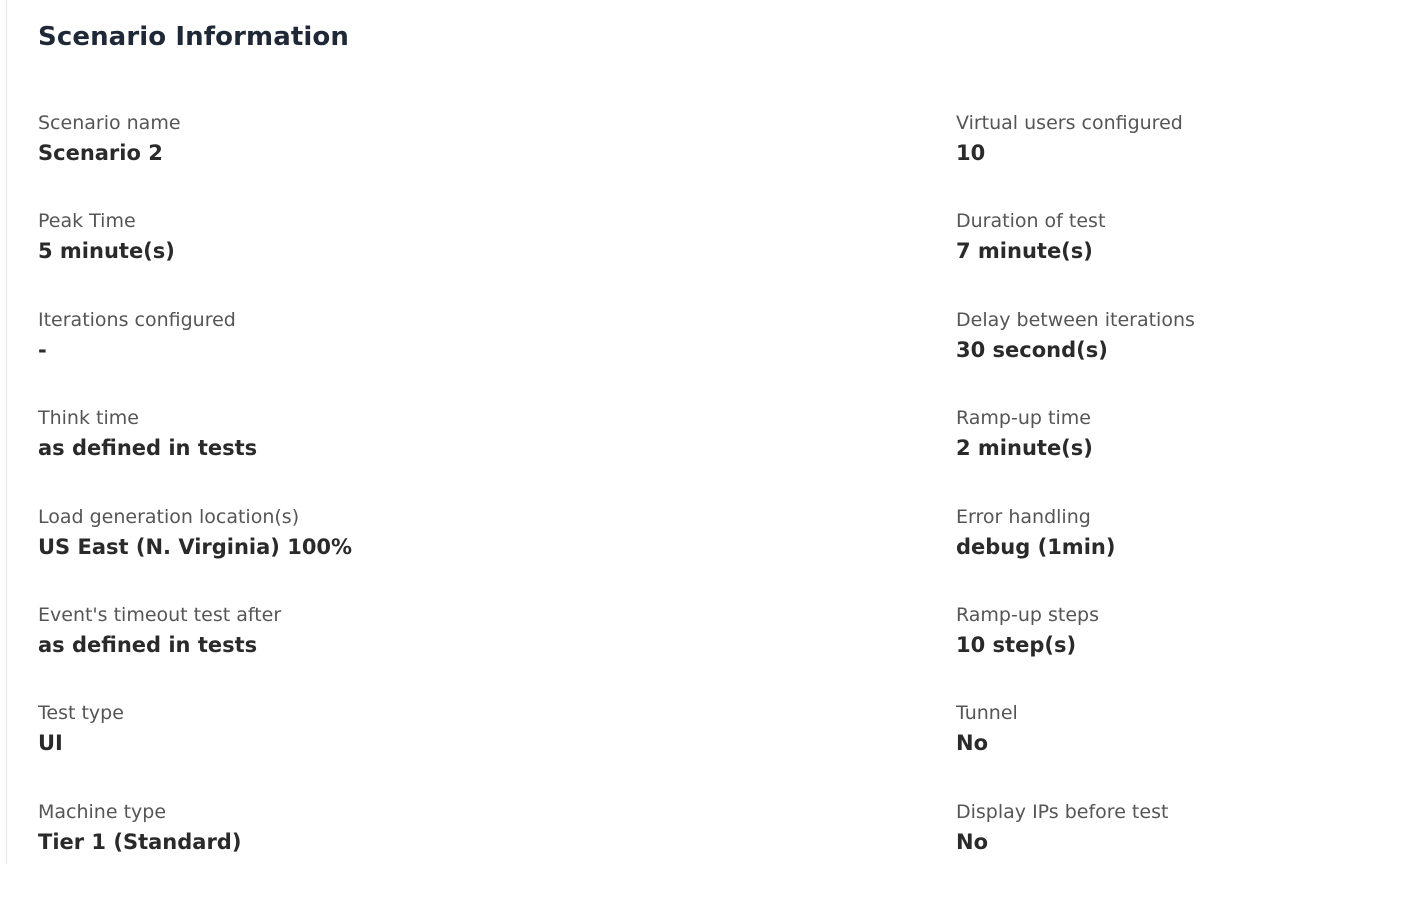  I want to click on field-label: Iterations configured, so click(137, 319).